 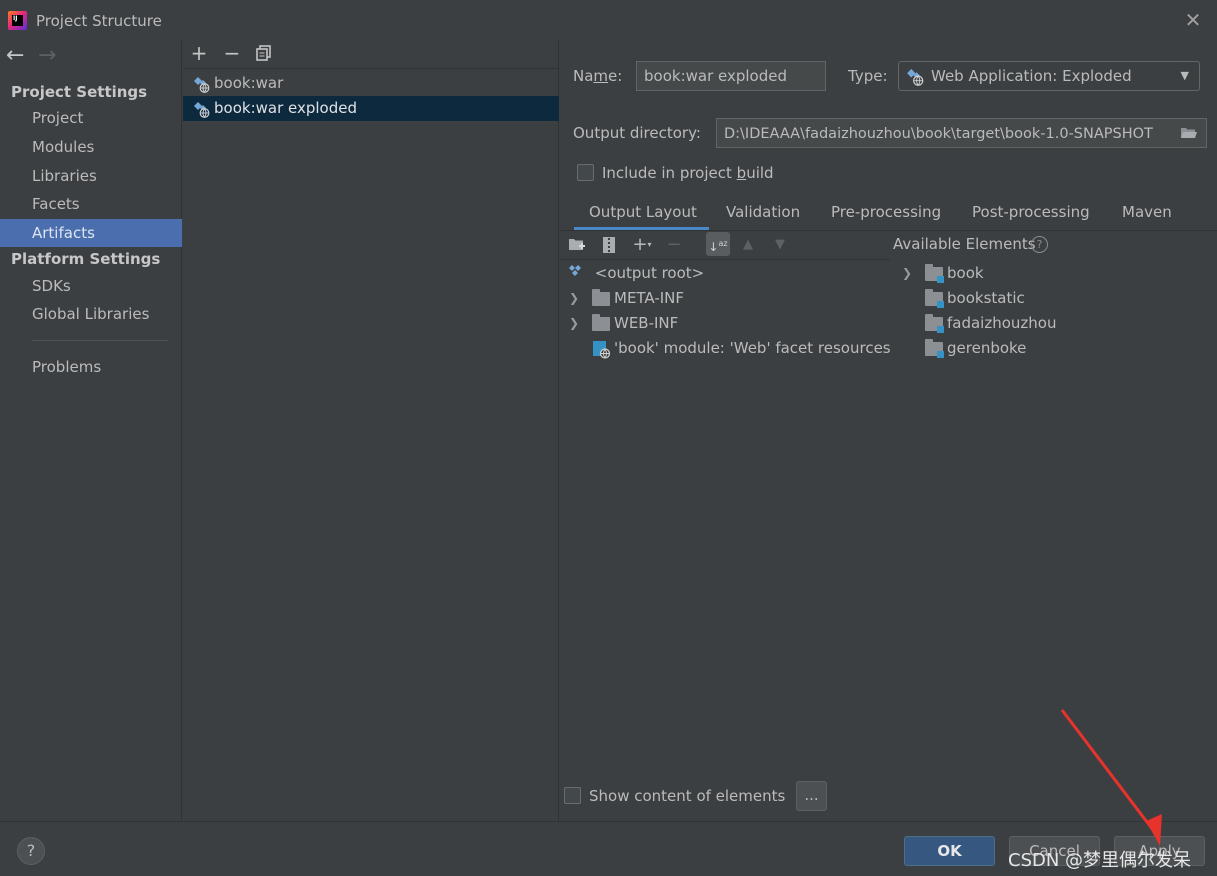 I want to click on bottom-divider, so click(x=608, y=821).